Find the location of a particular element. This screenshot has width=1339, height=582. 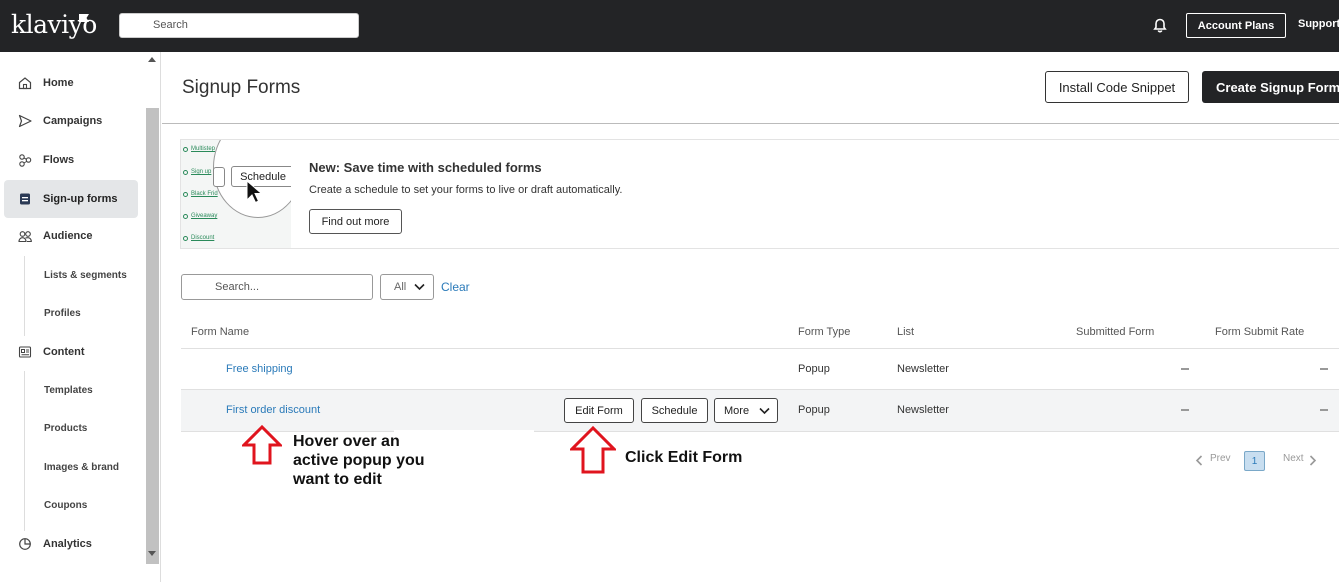

status-filter-select: All is located at coordinates (407, 287).